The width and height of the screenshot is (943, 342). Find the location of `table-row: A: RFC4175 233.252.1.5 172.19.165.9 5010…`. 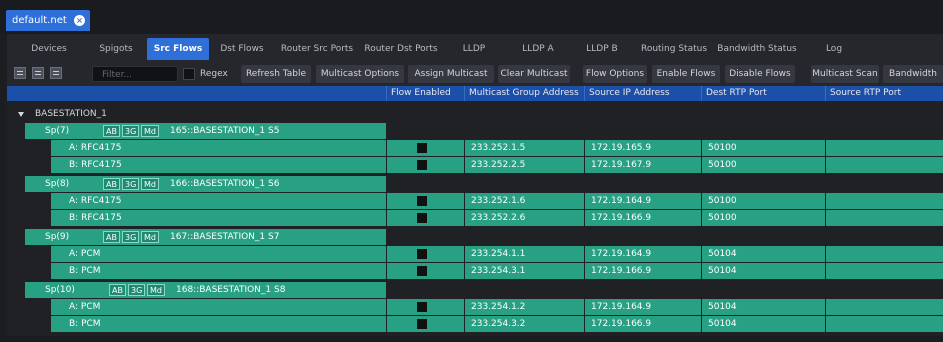

table-row: A: RFC4175 233.252.1.5 172.19.165.9 5010… is located at coordinates (475, 148).